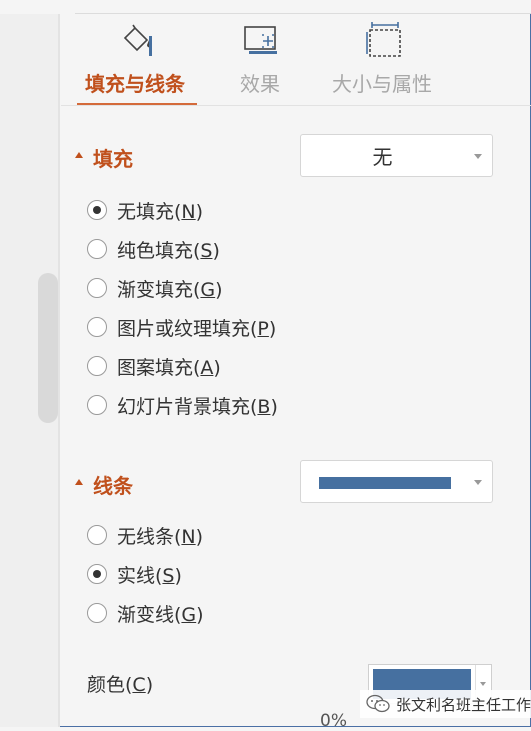  What do you see at coordinates (160, 211) in the screenshot?
I see `radio-label: 无填充(N)` at bounding box center [160, 211].